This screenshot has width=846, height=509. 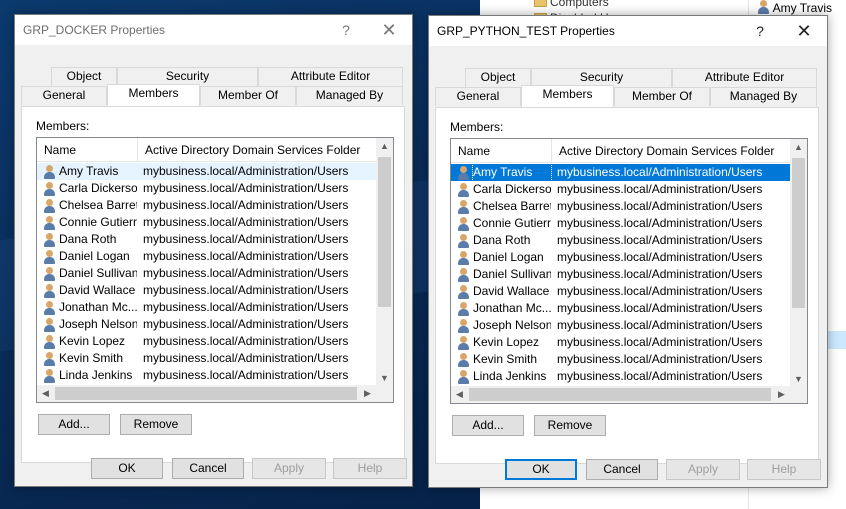 I want to click on tree-item-computers: Computers, so click(x=625, y=5).